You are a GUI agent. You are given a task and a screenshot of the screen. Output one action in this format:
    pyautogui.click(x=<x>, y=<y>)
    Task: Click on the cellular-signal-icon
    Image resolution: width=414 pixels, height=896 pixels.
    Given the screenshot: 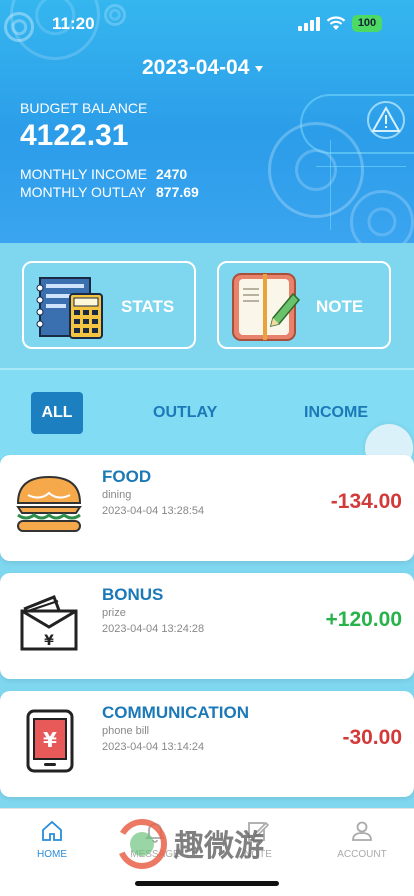 What is the action you would take?
    pyautogui.click(x=309, y=24)
    